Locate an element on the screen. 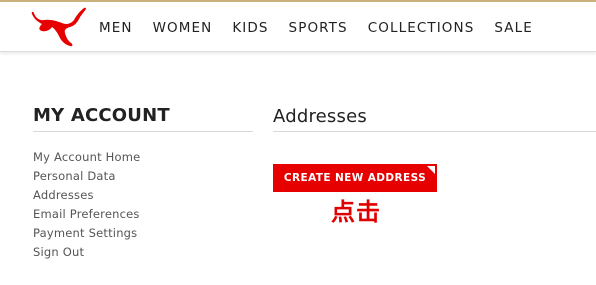 The height and width of the screenshot is (285, 596). nav-collections: COLLECTIONS is located at coordinates (421, 28).